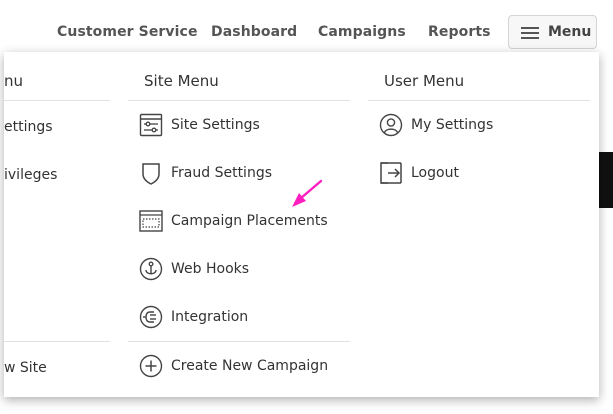  I want to click on webhooks-icon, so click(151, 269).